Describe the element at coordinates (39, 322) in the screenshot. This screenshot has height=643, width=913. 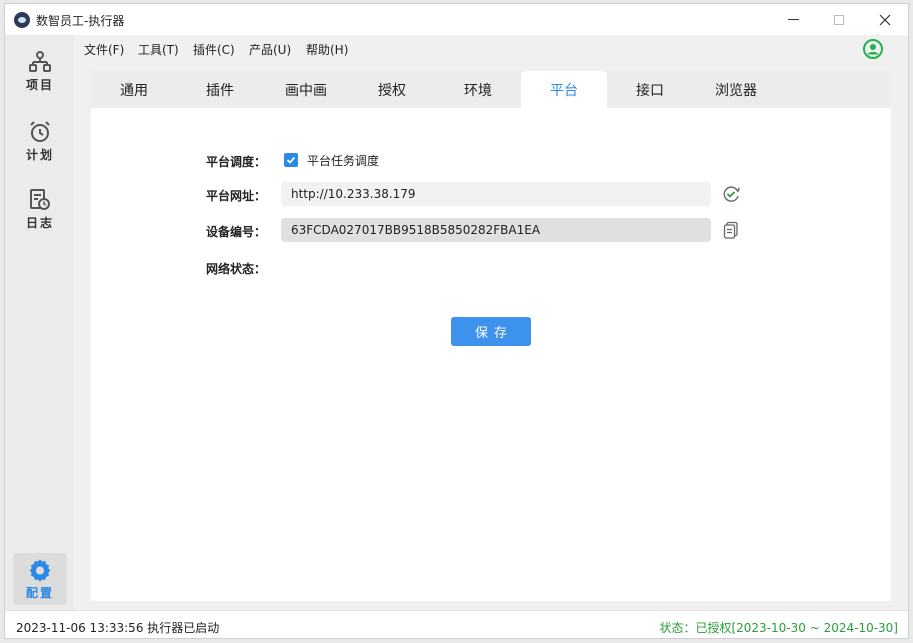
I see `sidebar: 项目 计划 日志 配置` at that location.